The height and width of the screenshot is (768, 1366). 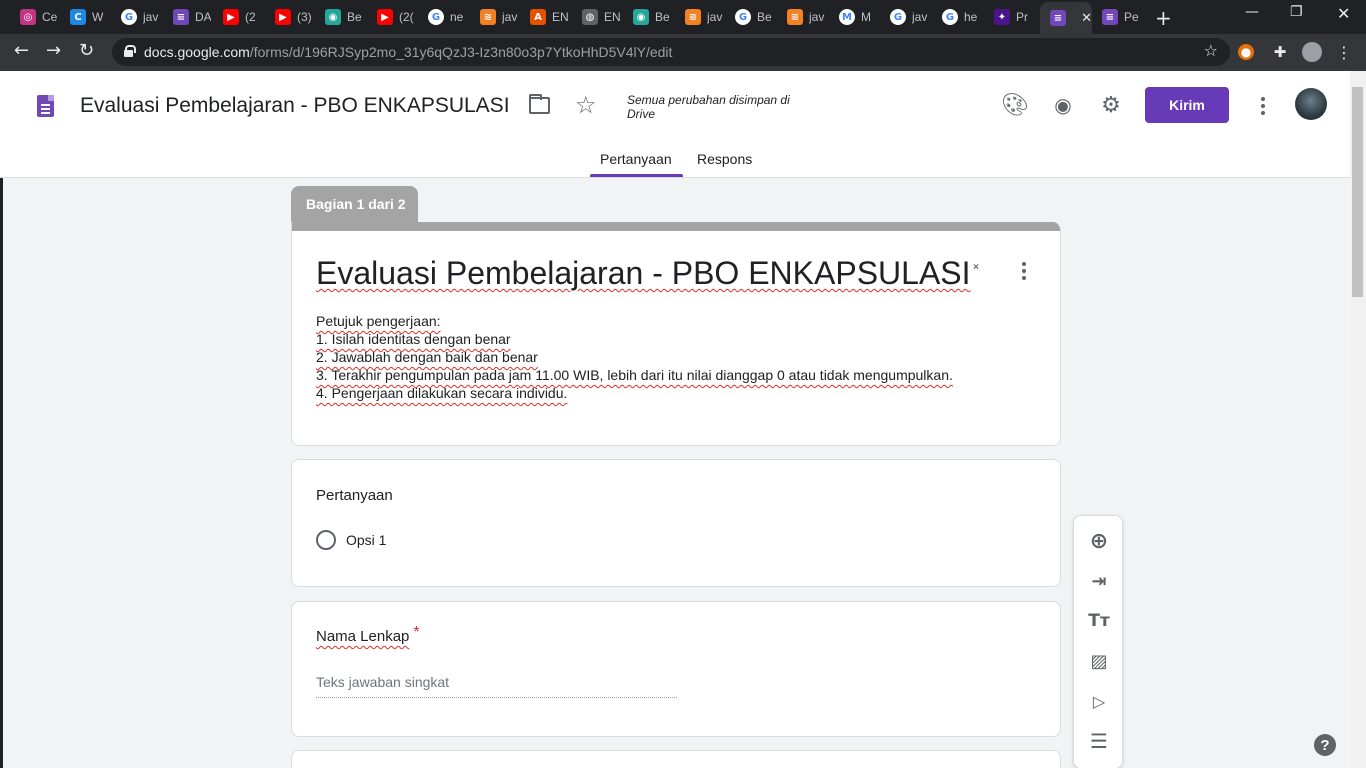 What do you see at coordinates (612, 17) in the screenshot?
I see `browser-tab-label: EN` at bounding box center [612, 17].